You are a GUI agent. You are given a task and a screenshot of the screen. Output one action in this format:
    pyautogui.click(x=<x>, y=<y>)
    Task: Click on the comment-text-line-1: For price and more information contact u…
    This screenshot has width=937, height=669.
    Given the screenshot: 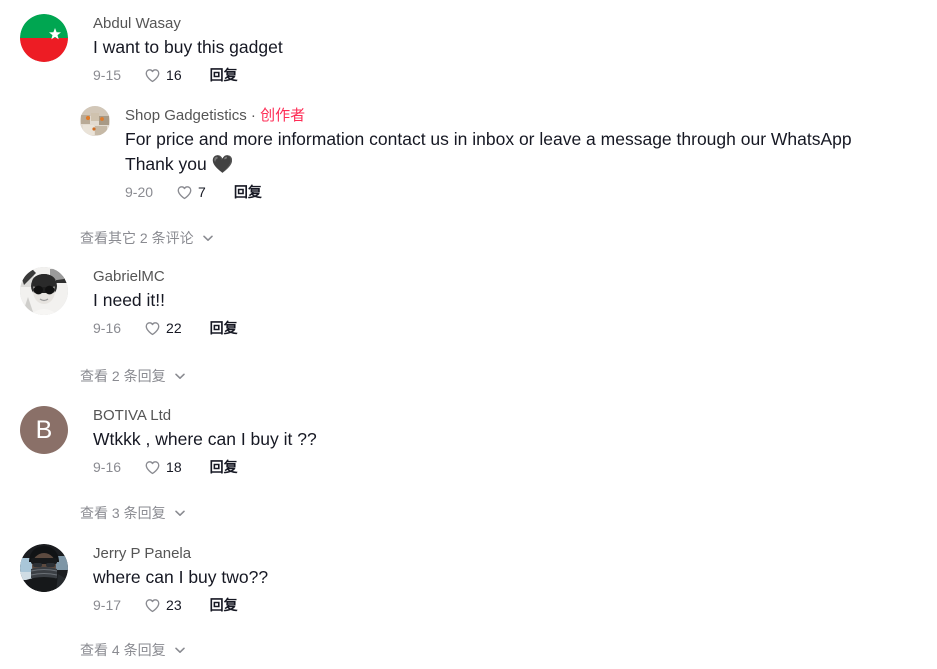 What is the action you would take?
    pyautogui.click(x=488, y=139)
    